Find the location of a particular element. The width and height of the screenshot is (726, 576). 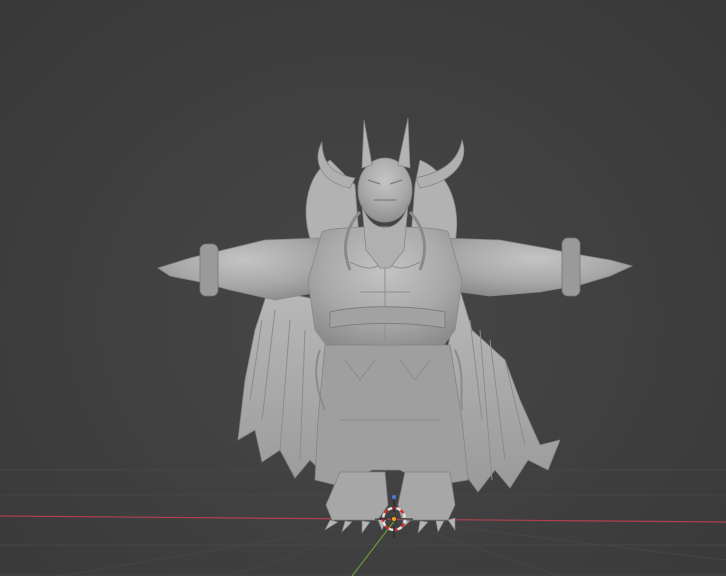

pants is located at coordinates (391, 415).